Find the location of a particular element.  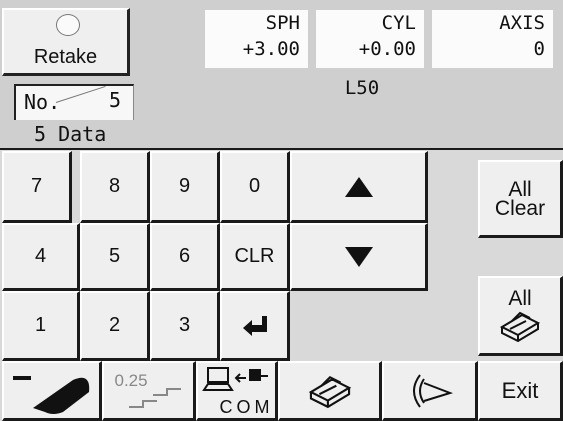

computer-com-icon: COM is located at coordinates (237, 391).